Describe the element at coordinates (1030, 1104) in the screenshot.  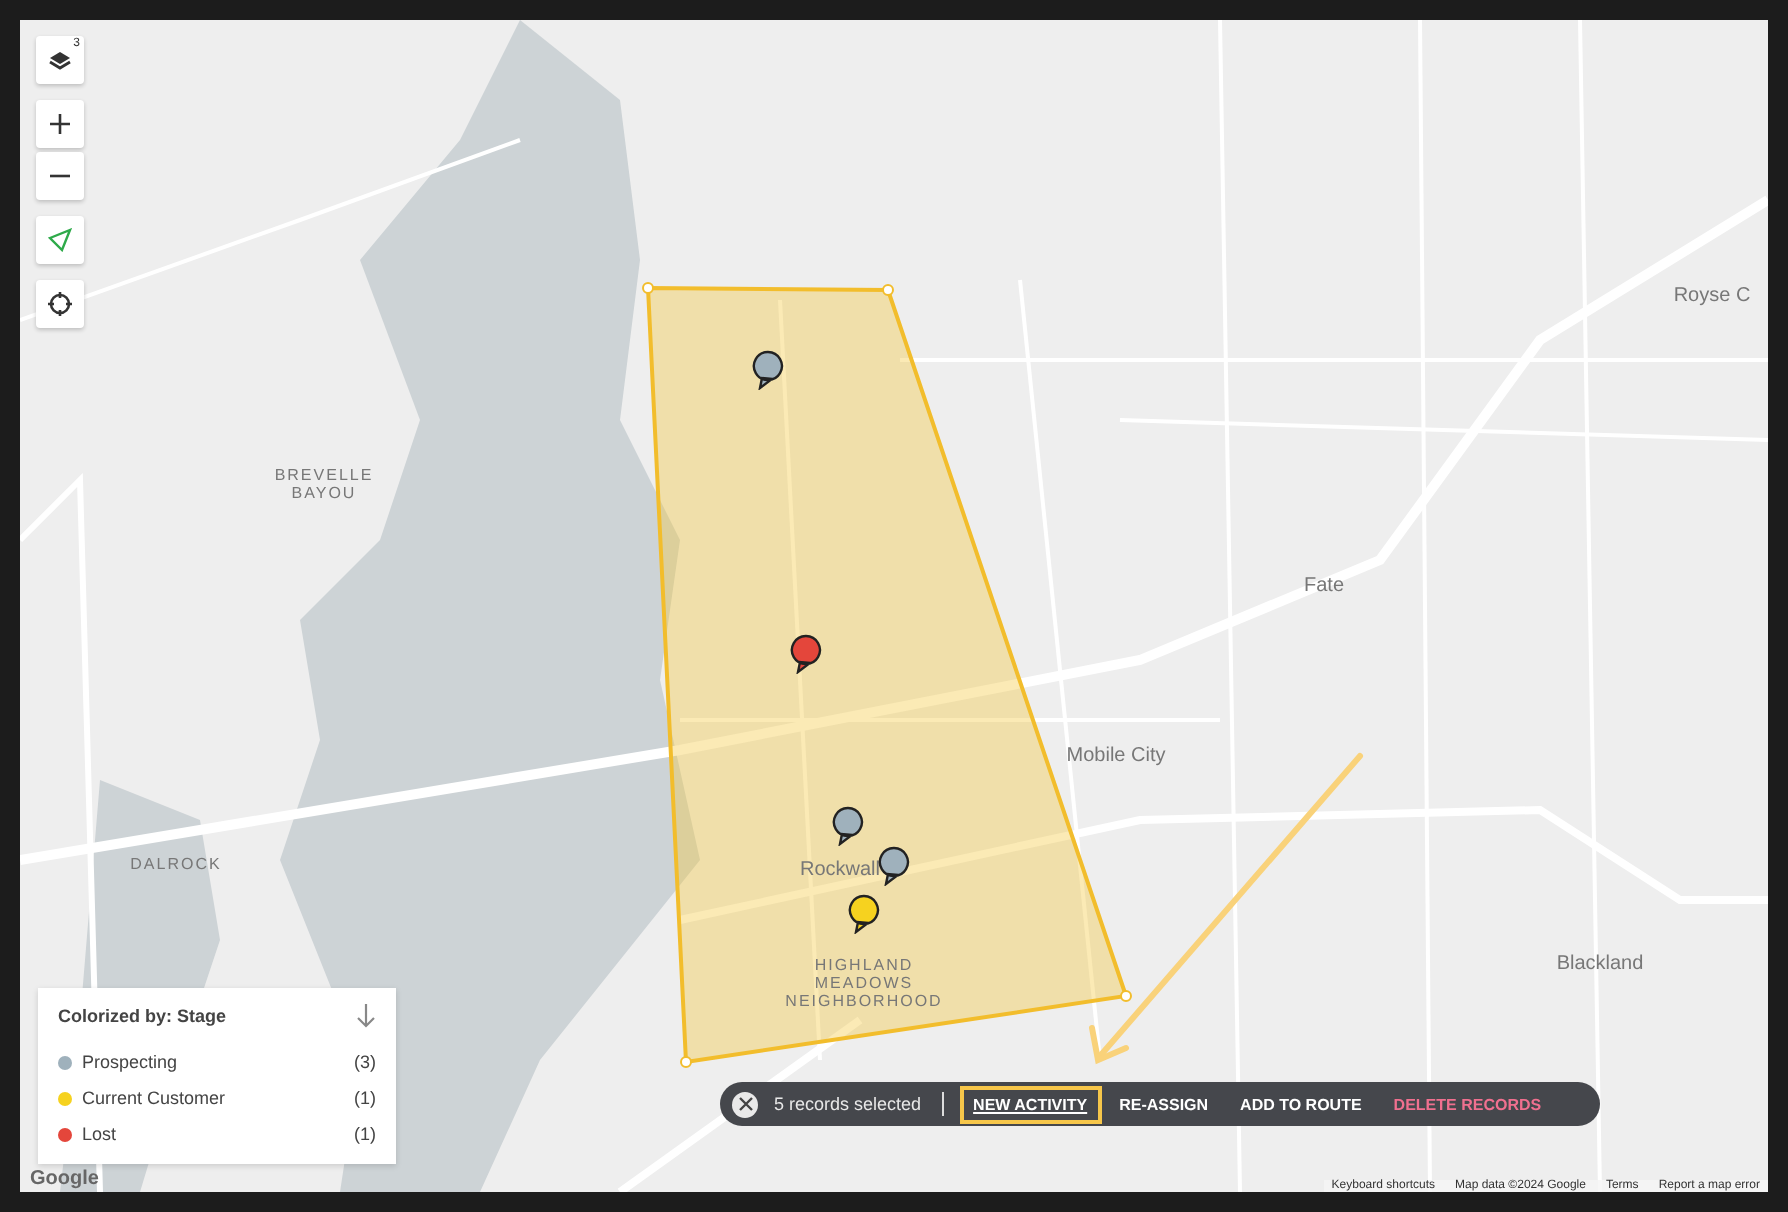
I see `action-button: NEW ACTIVITY` at that location.